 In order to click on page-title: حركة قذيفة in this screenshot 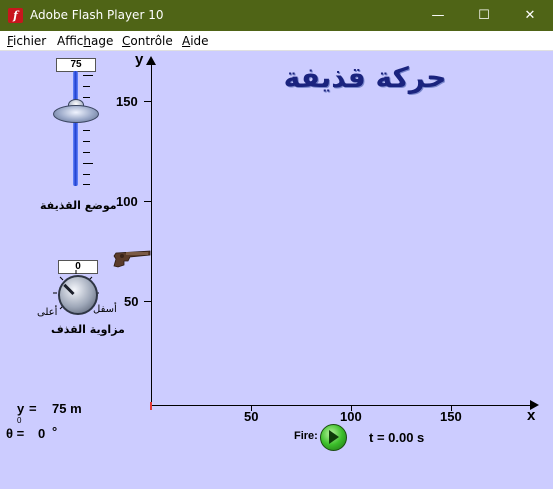, I will do `click(365, 77)`.